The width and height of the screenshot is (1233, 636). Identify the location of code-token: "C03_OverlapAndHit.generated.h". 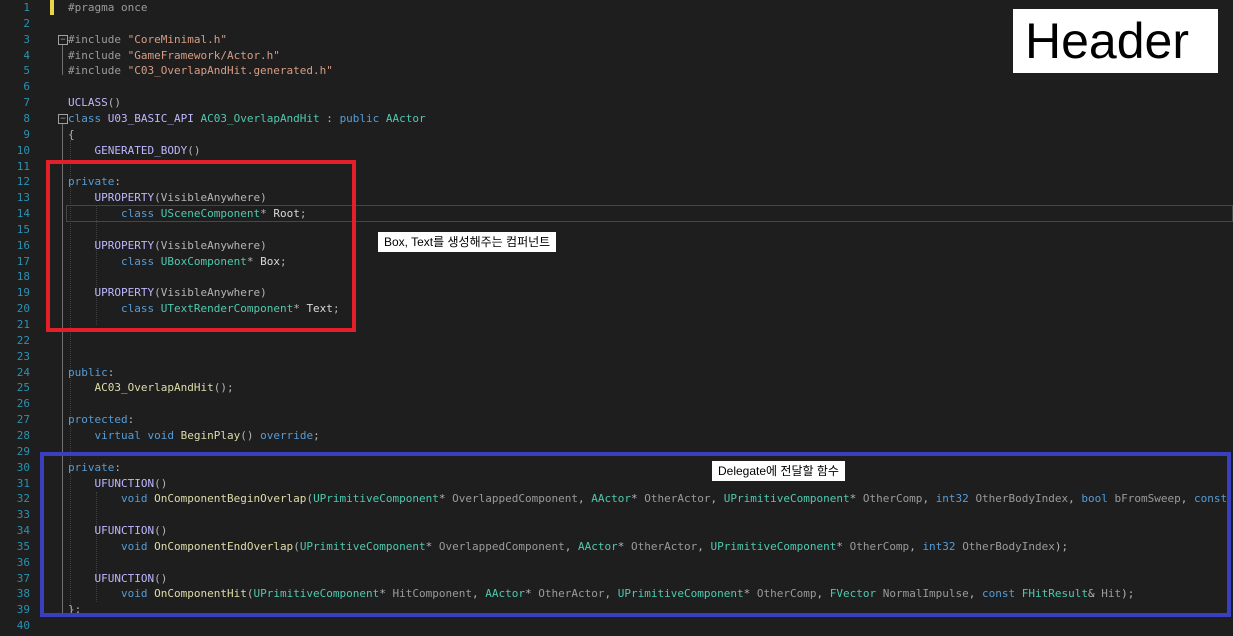
(230, 71).